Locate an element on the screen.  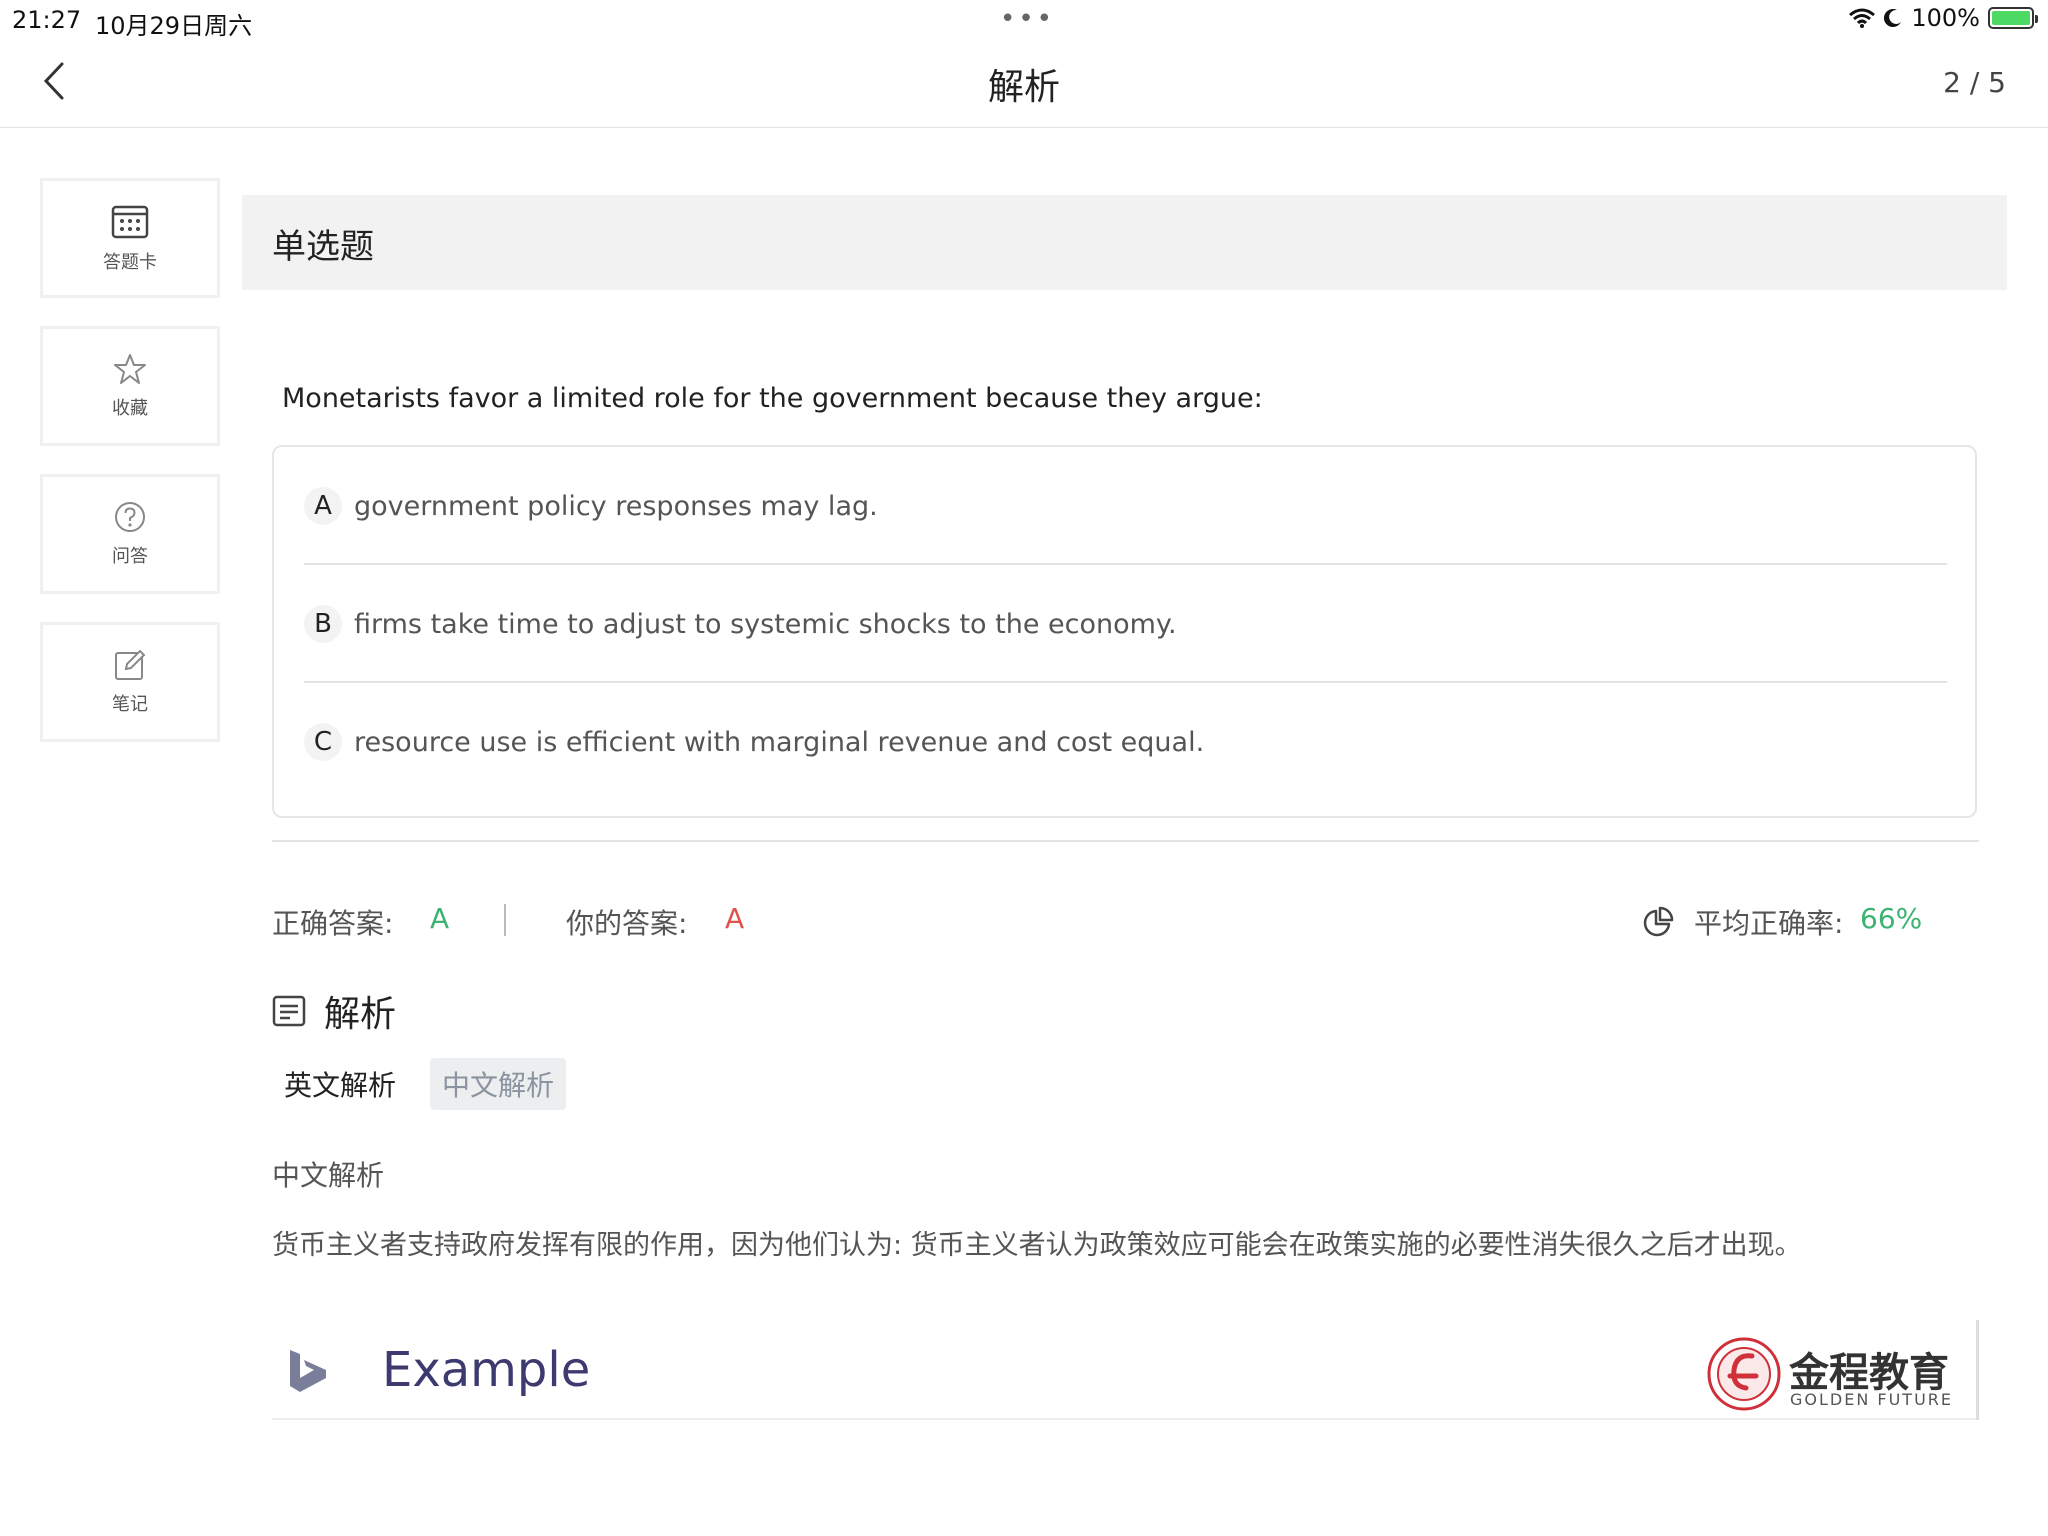
answer-sheet-icon is located at coordinates (130, 222).